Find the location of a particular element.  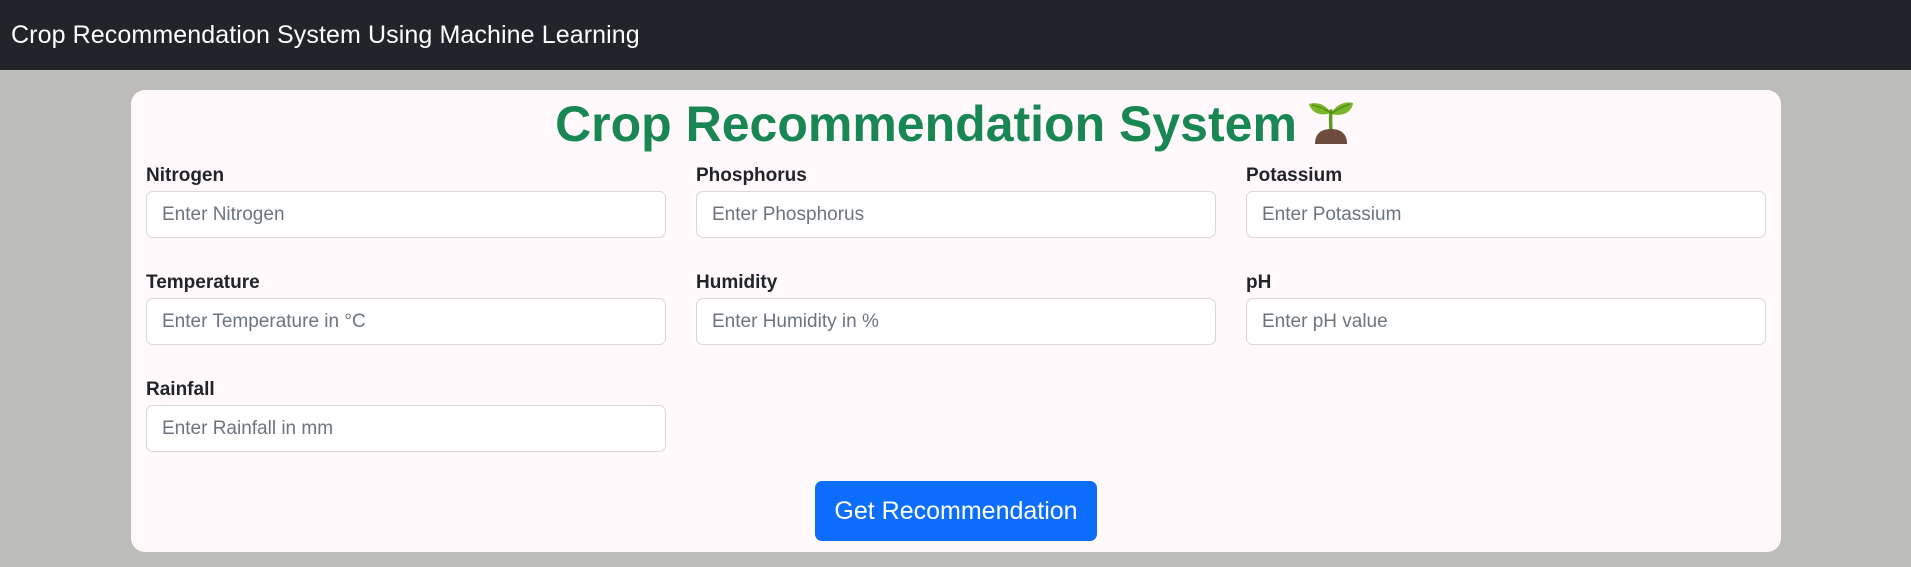

phosphorus-field: Phosphorus is located at coordinates (956, 201).